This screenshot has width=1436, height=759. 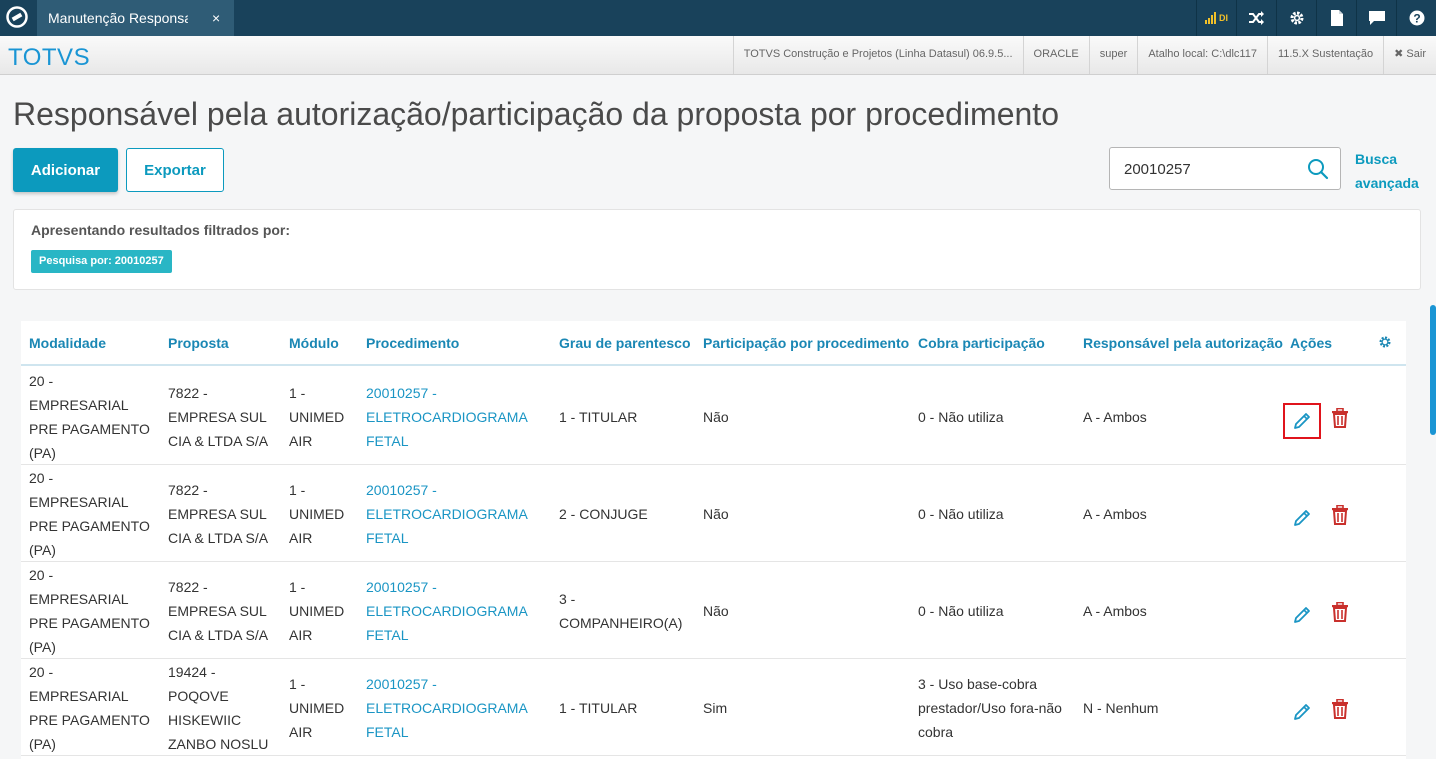 I want to click on search-icon, so click(x=1318, y=171).